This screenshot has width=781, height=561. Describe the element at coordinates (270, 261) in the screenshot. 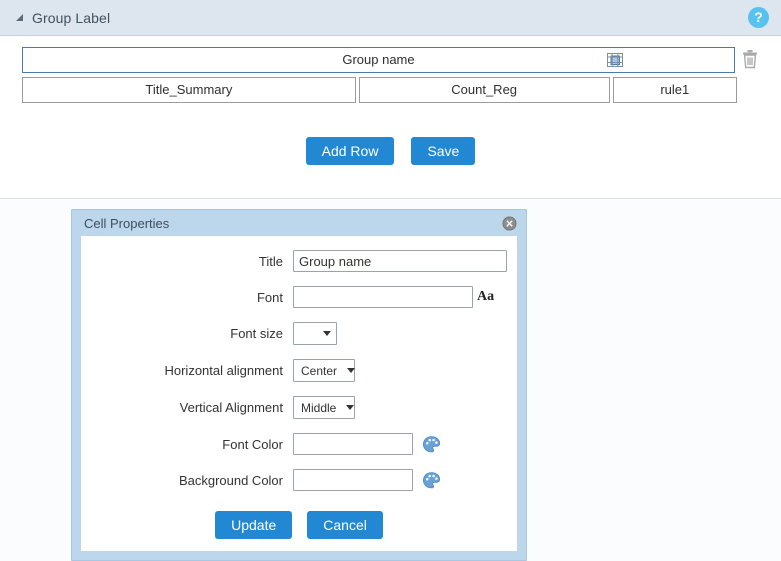

I see `title-label: Title` at that location.